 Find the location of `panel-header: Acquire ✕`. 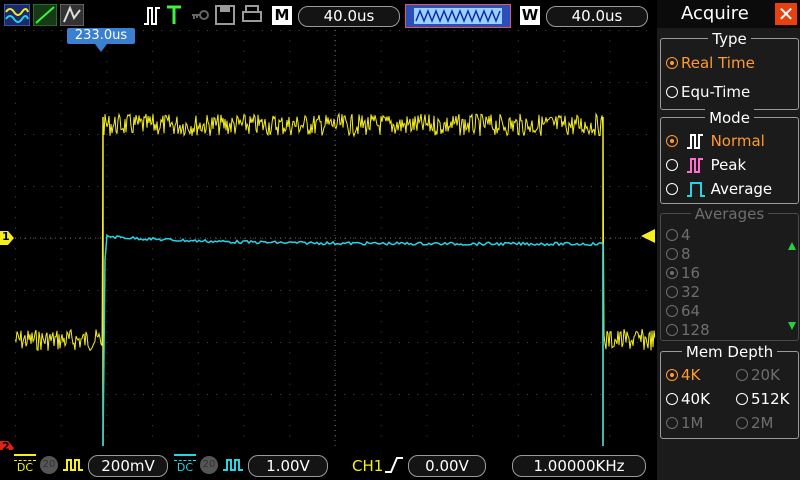

panel-header: Acquire ✕ is located at coordinates (728, 14).